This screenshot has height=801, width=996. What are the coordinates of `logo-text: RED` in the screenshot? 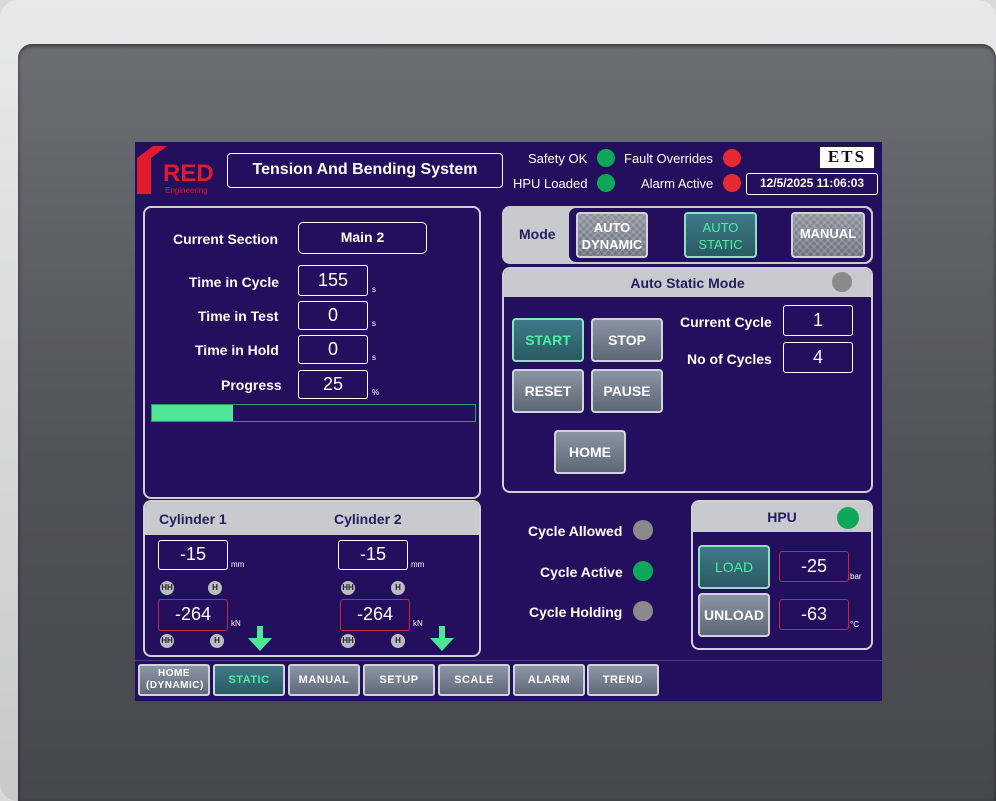 It's located at (188, 173).